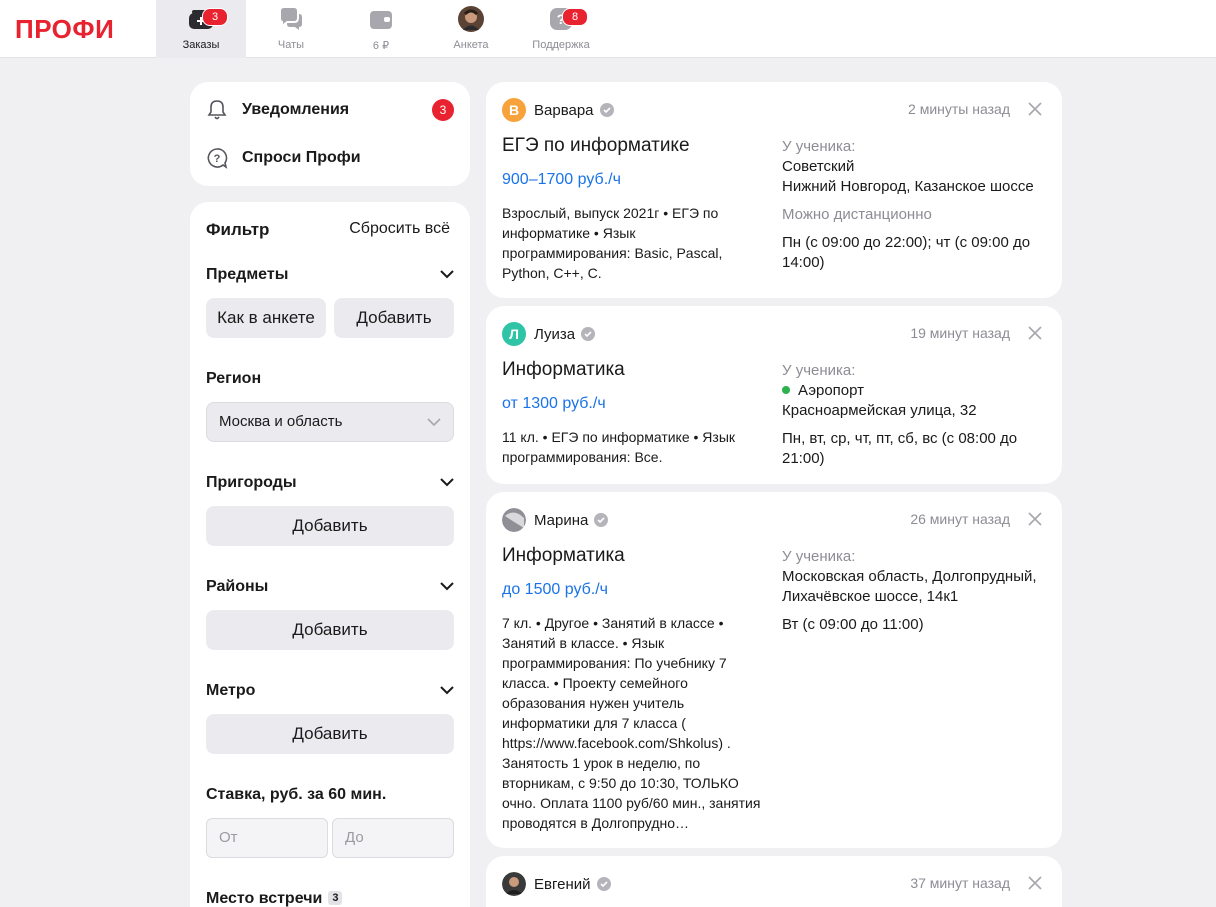 The width and height of the screenshot is (1216, 907). What do you see at coordinates (330, 587) in the screenshot?
I see `districts-section-header: Районы` at bounding box center [330, 587].